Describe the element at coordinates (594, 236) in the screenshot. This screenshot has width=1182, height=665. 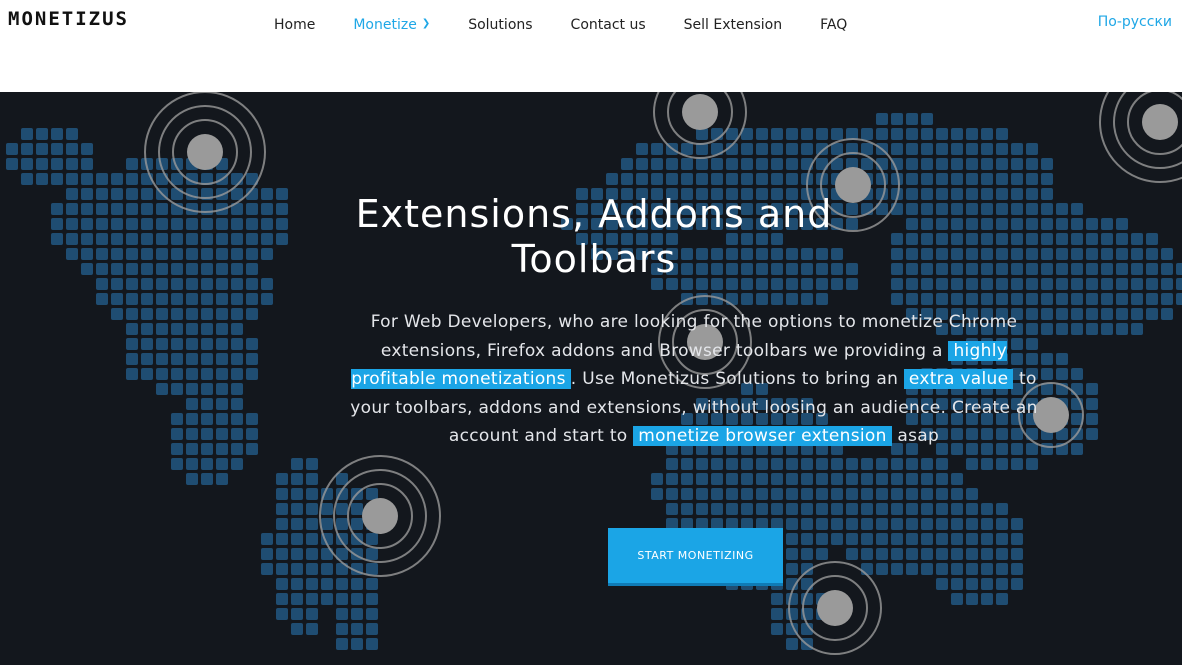
I see `hero-title: Extensions, Addons and Toolbars` at that location.